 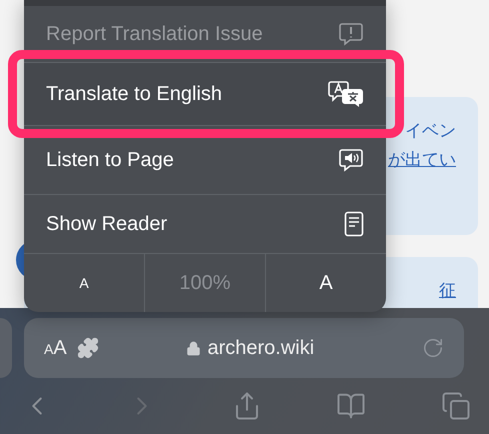 What do you see at coordinates (420, 159) in the screenshot?
I see `page-link: が出てい` at bounding box center [420, 159].